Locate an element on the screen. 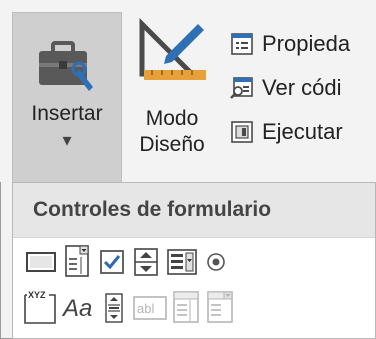 Image resolution: width=376 pixels, height=339 pixels. properties-label: Propieda is located at coordinates (306, 43).